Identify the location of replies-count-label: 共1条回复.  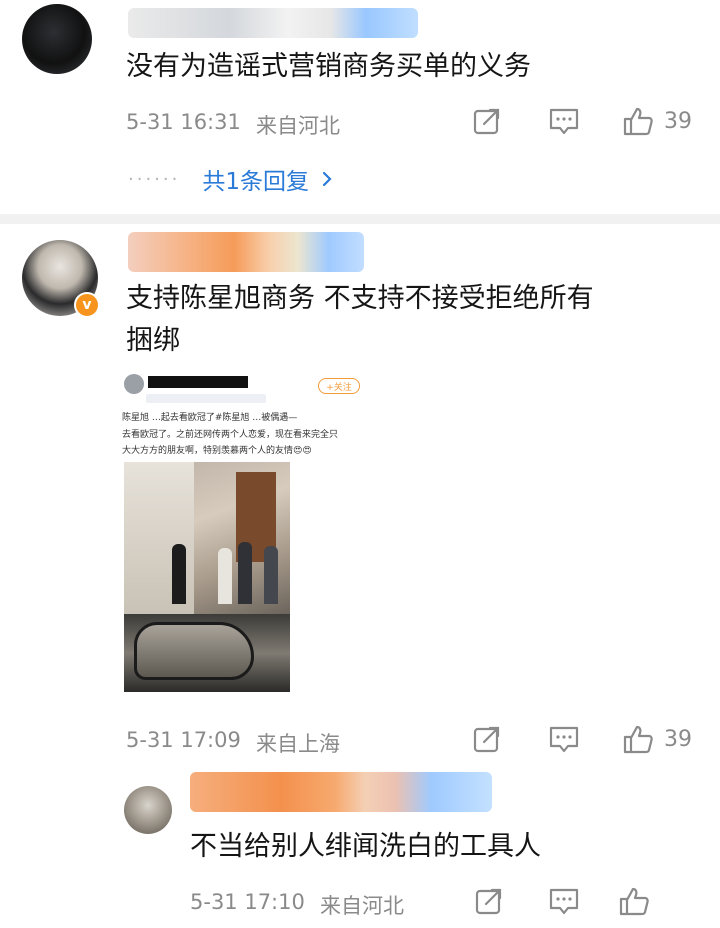
(255, 182).